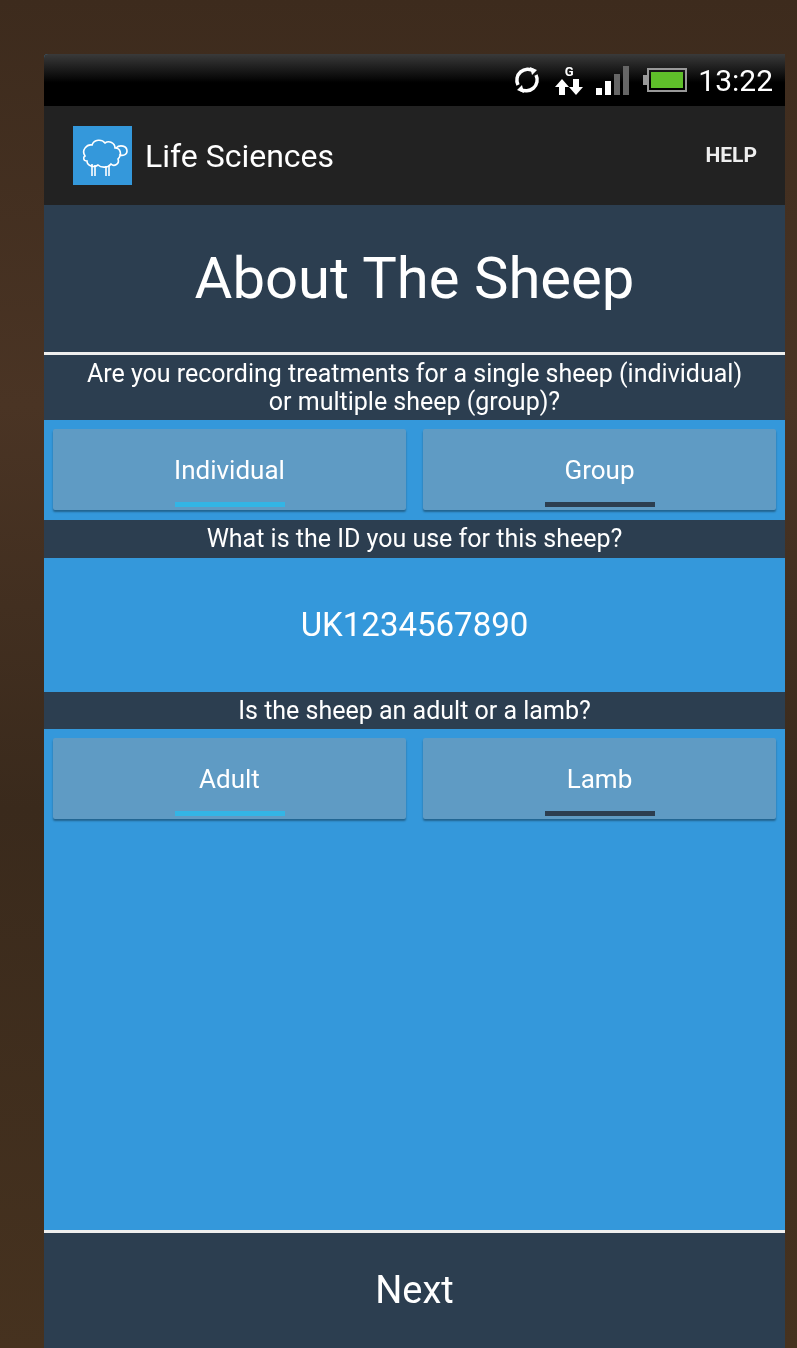 The image size is (797, 1348). What do you see at coordinates (599, 778) in the screenshot?
I see `choice-button: Lamb` at bounding box center [599, 778].